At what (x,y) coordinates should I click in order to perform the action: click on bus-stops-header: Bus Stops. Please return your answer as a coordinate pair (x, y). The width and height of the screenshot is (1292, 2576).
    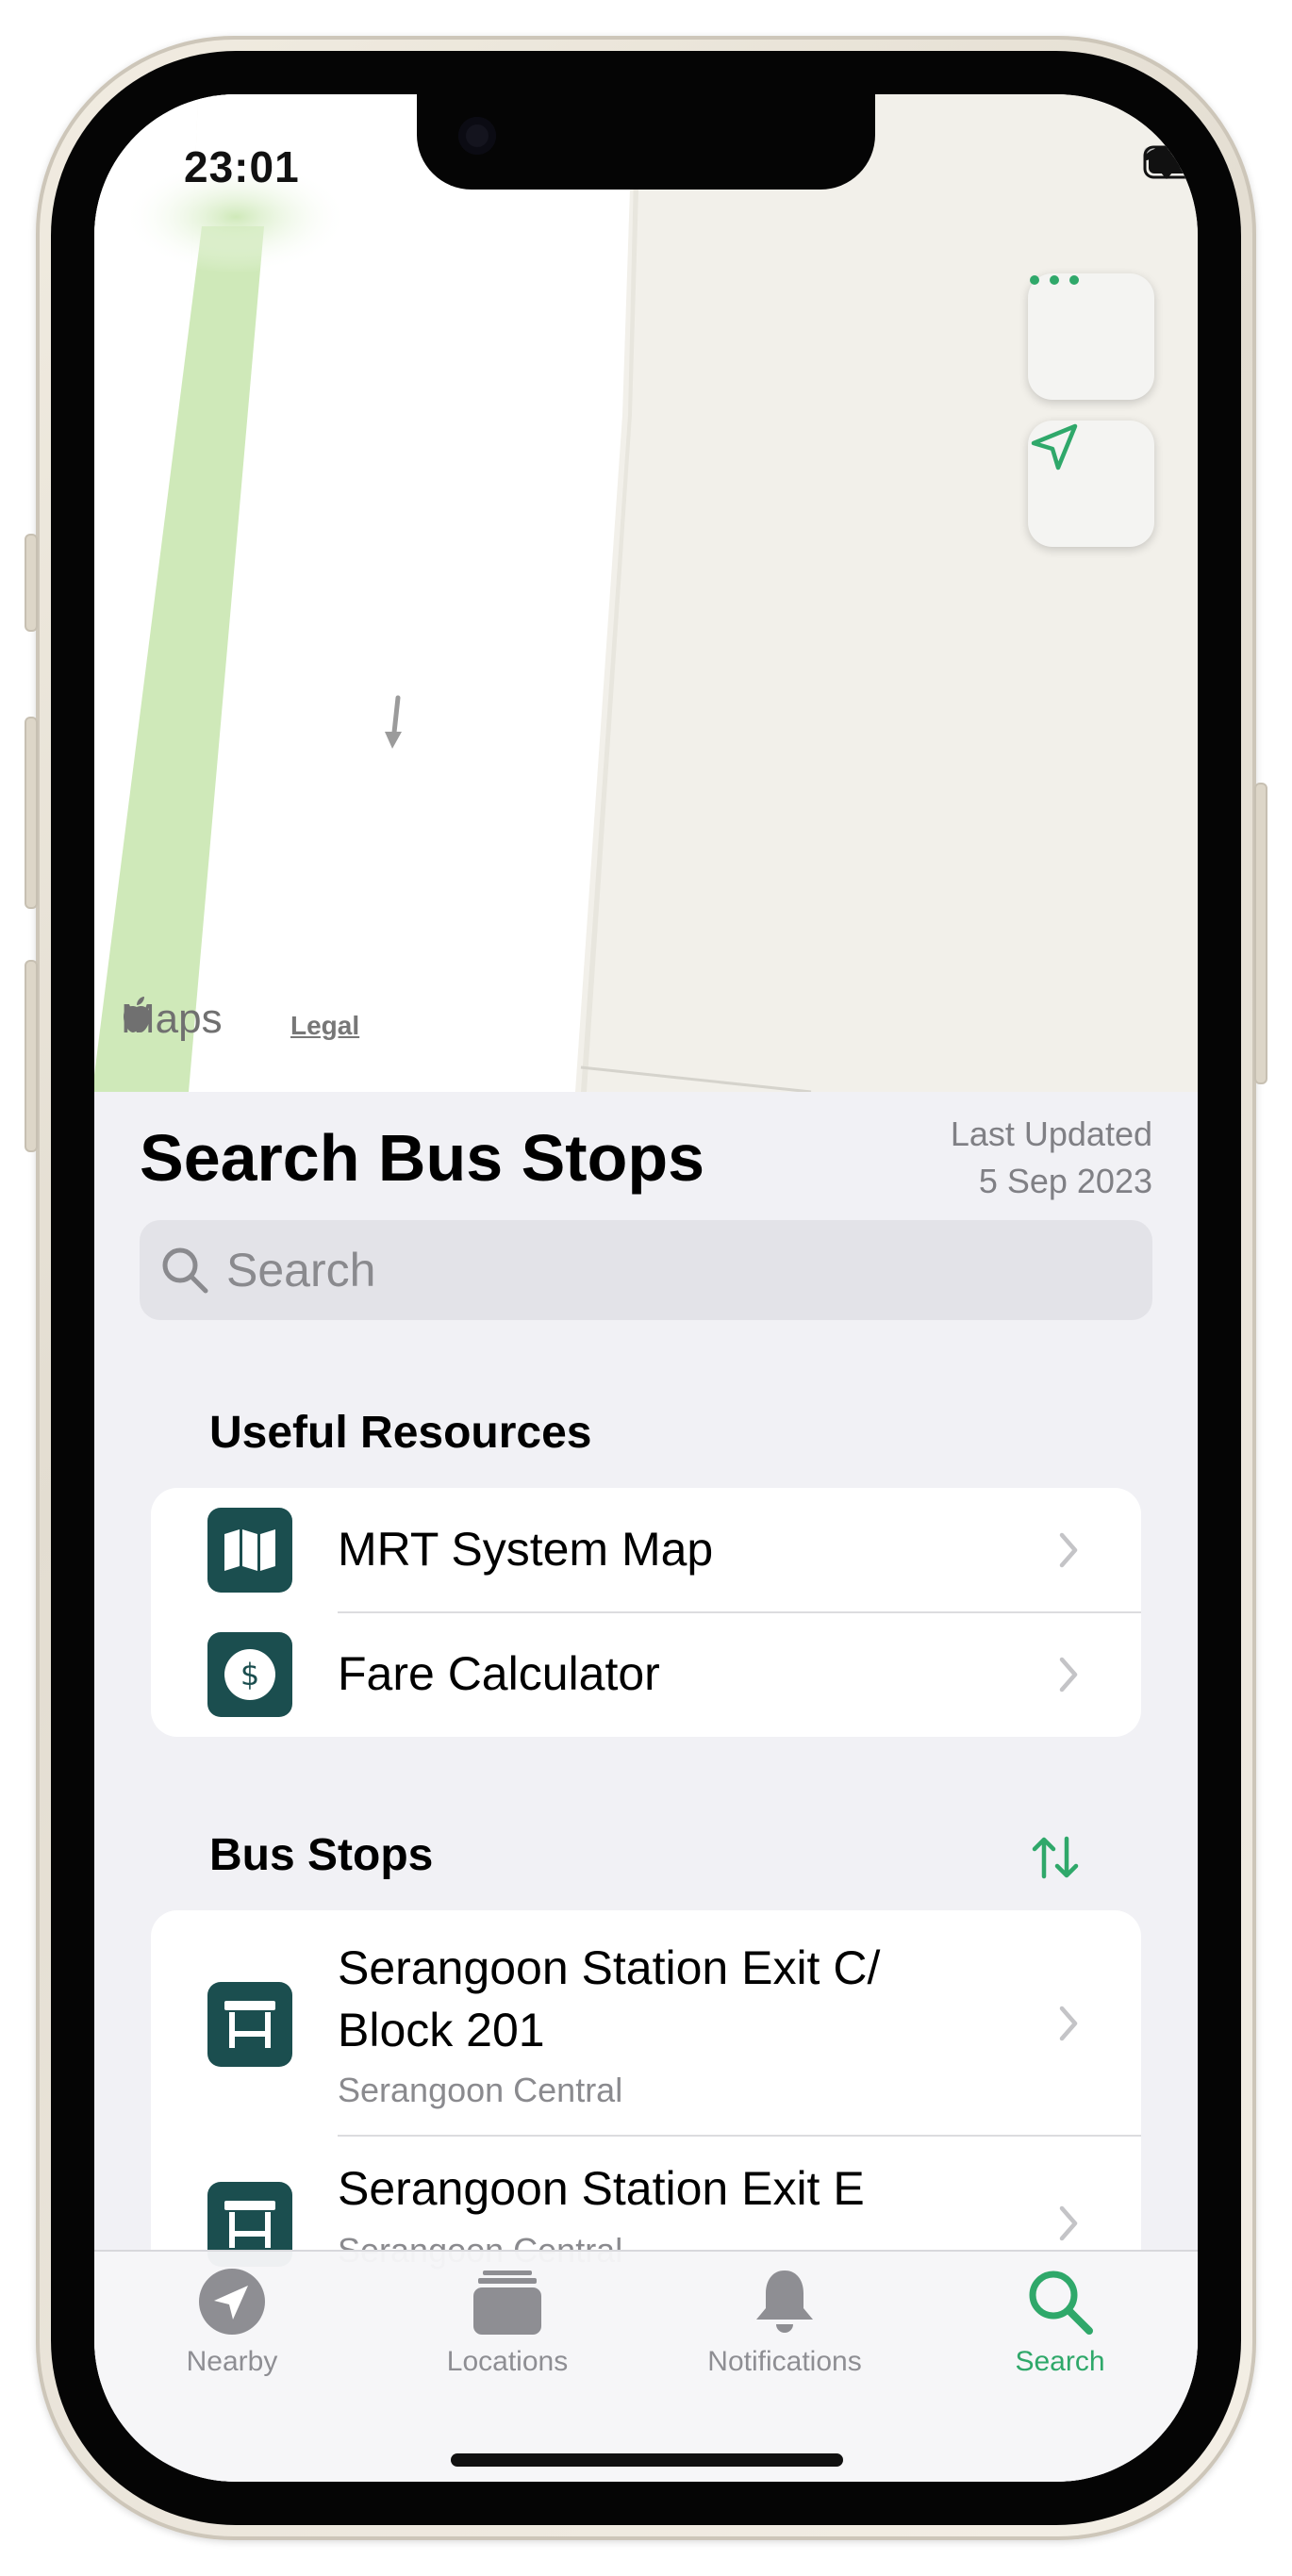
    Looking at the image, I should click on (321, 1855).